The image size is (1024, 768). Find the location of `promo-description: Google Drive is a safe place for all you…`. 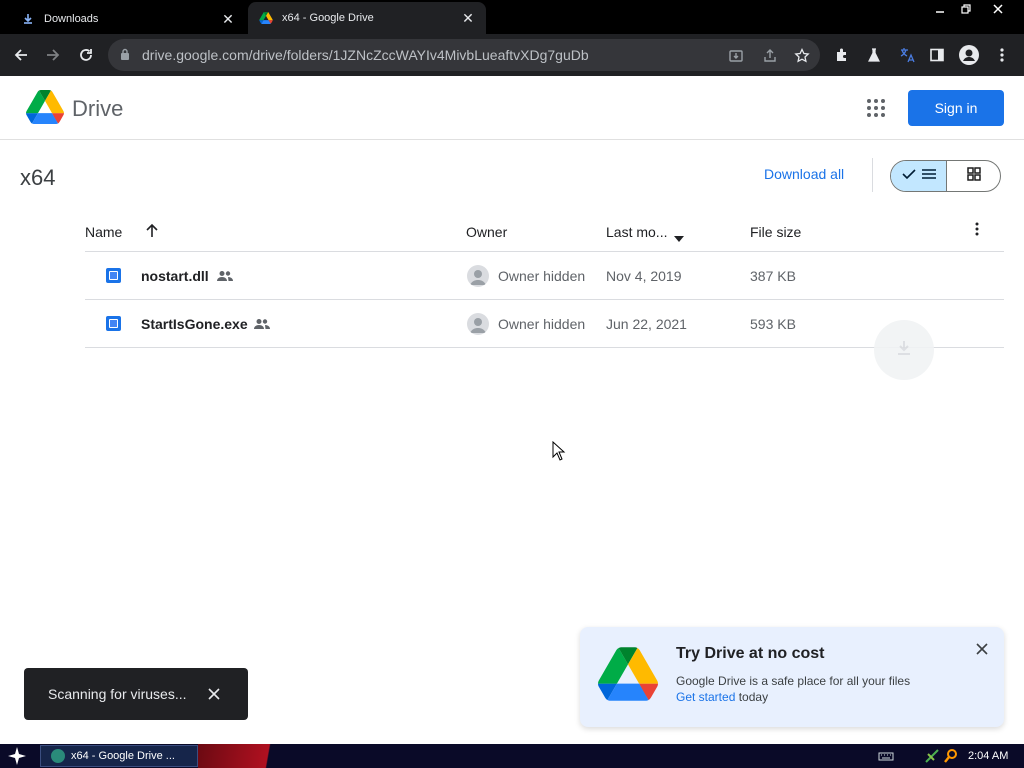

promo-description: Google Drive is a safe place for all you… is located at coordinates (793, 681).